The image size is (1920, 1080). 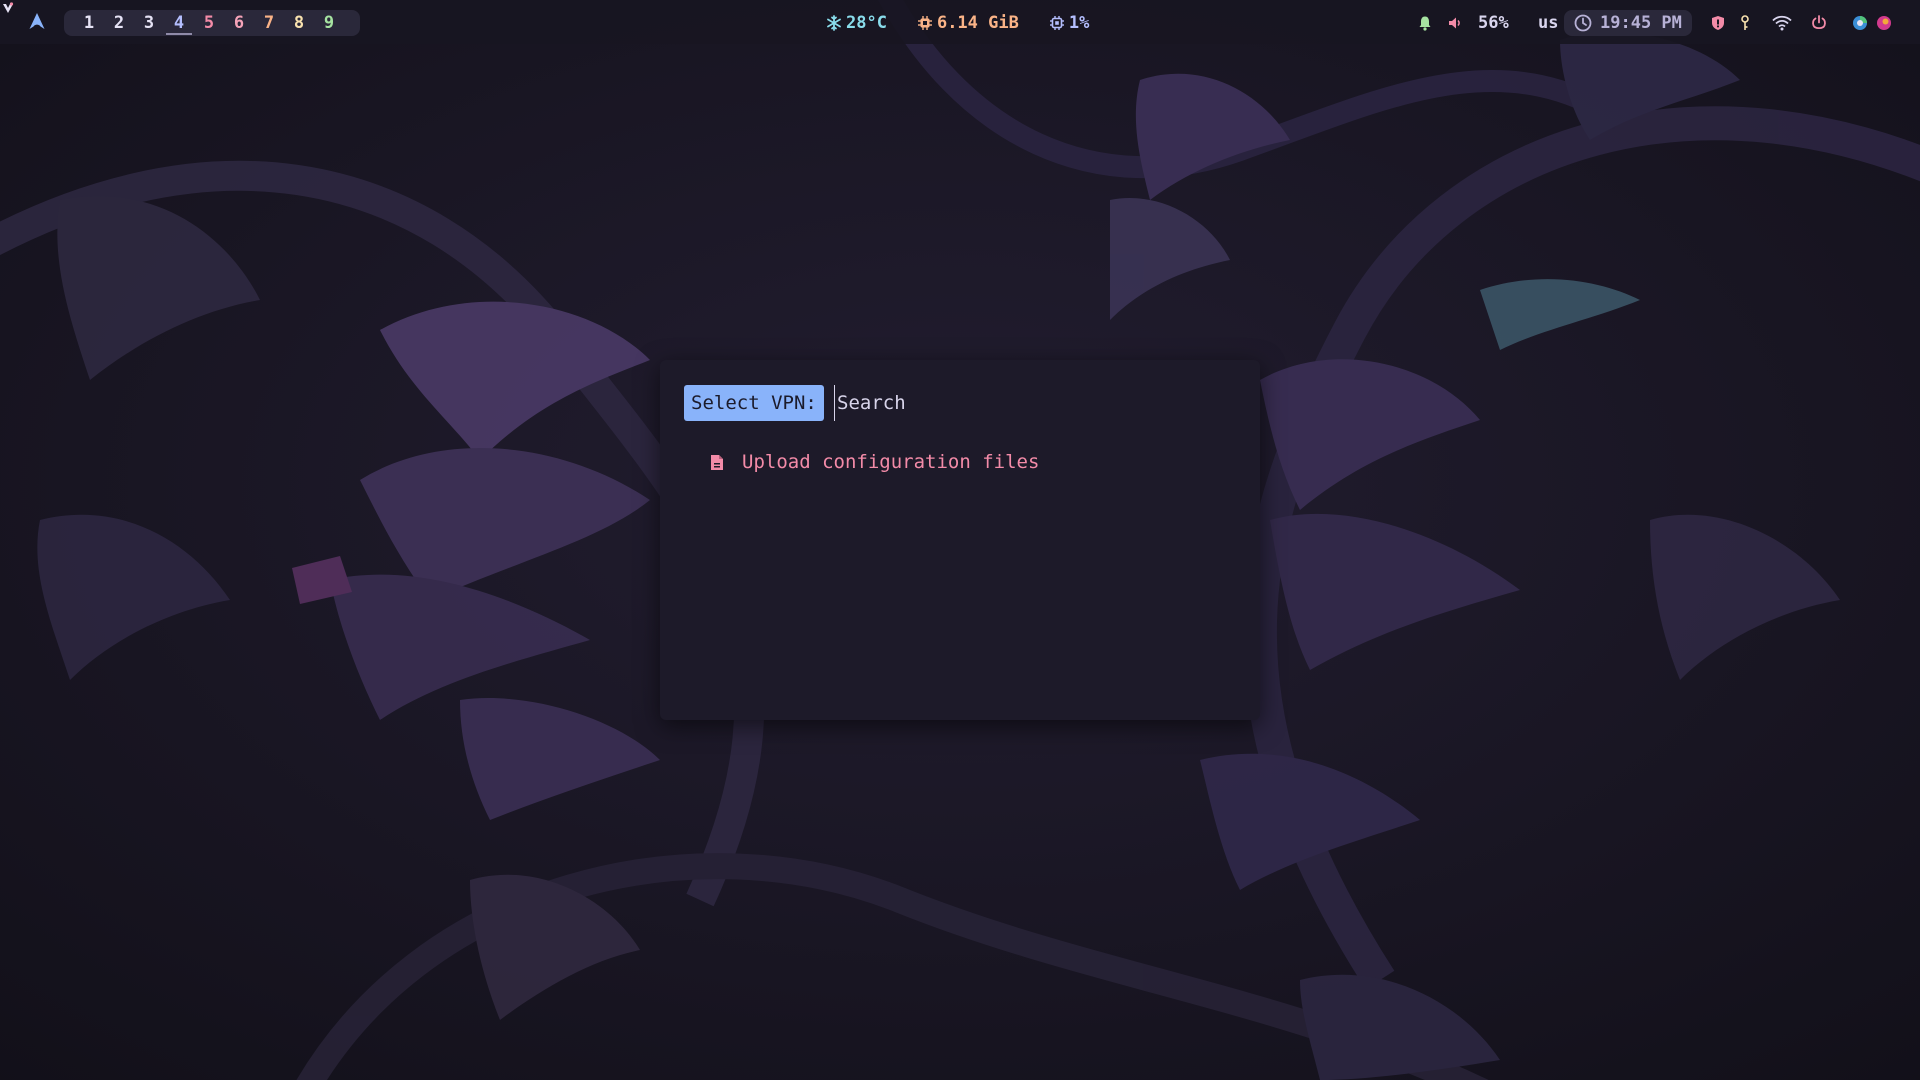 What do you see at coordinates (1079, 23) in the screenshot?
I see `cpu-value: 1%` at bounding box center [1079, 23].